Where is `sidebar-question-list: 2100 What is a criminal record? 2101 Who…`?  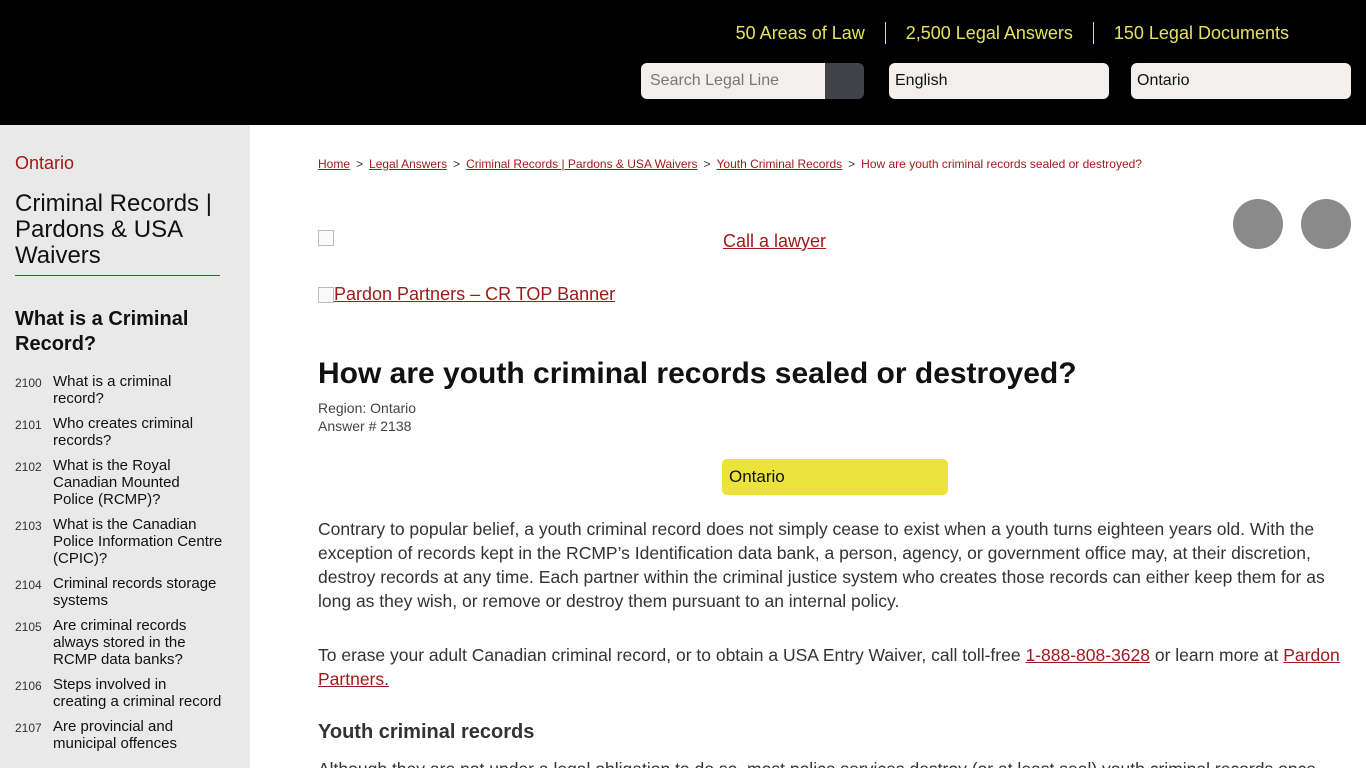 sidebar-question-list: 2100 What is a criminal record? 2101 Who… is located at coordinates (125, 566).